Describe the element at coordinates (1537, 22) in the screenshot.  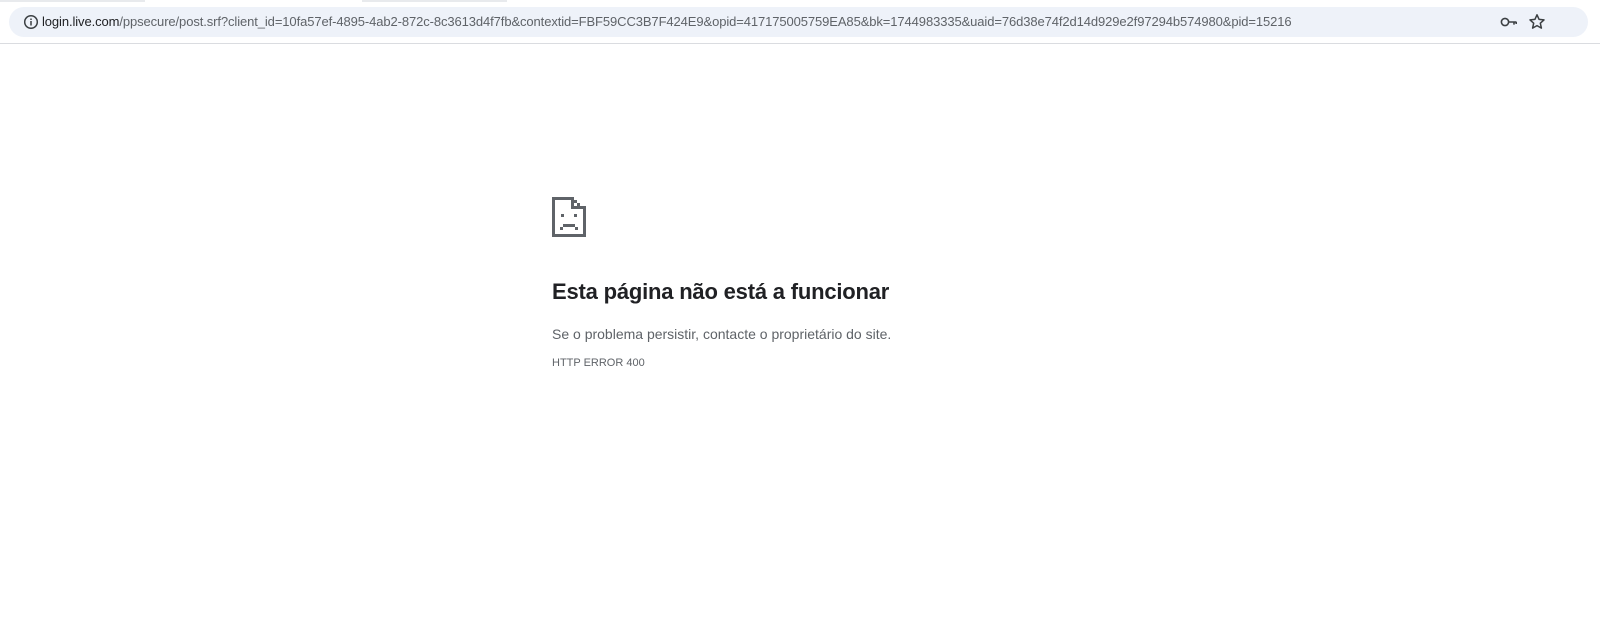
I see `star-icon` at that location.